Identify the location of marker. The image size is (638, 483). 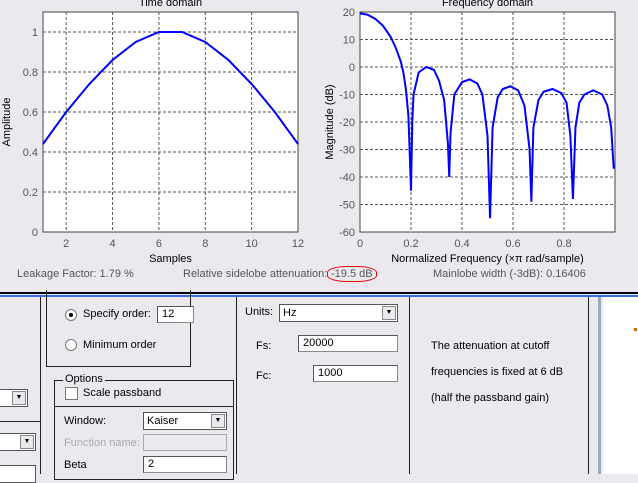
(635, 329).